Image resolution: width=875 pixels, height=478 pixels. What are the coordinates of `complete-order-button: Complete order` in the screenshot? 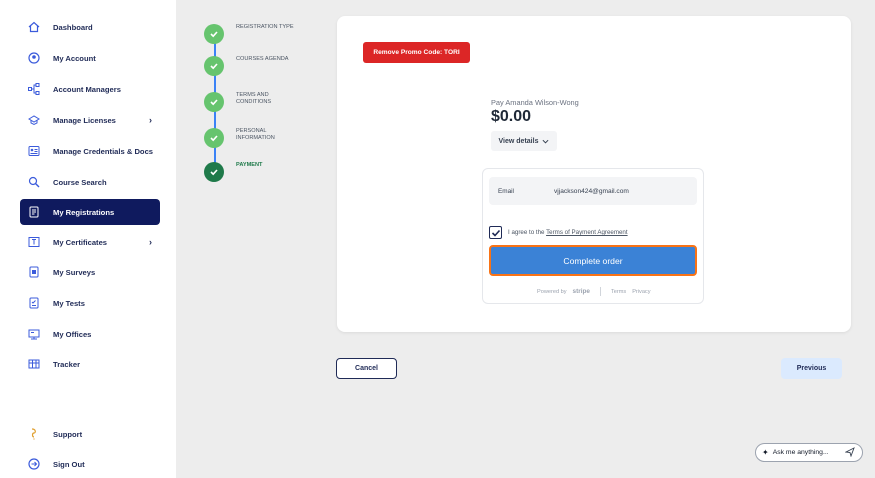 It's located at (593, 260).